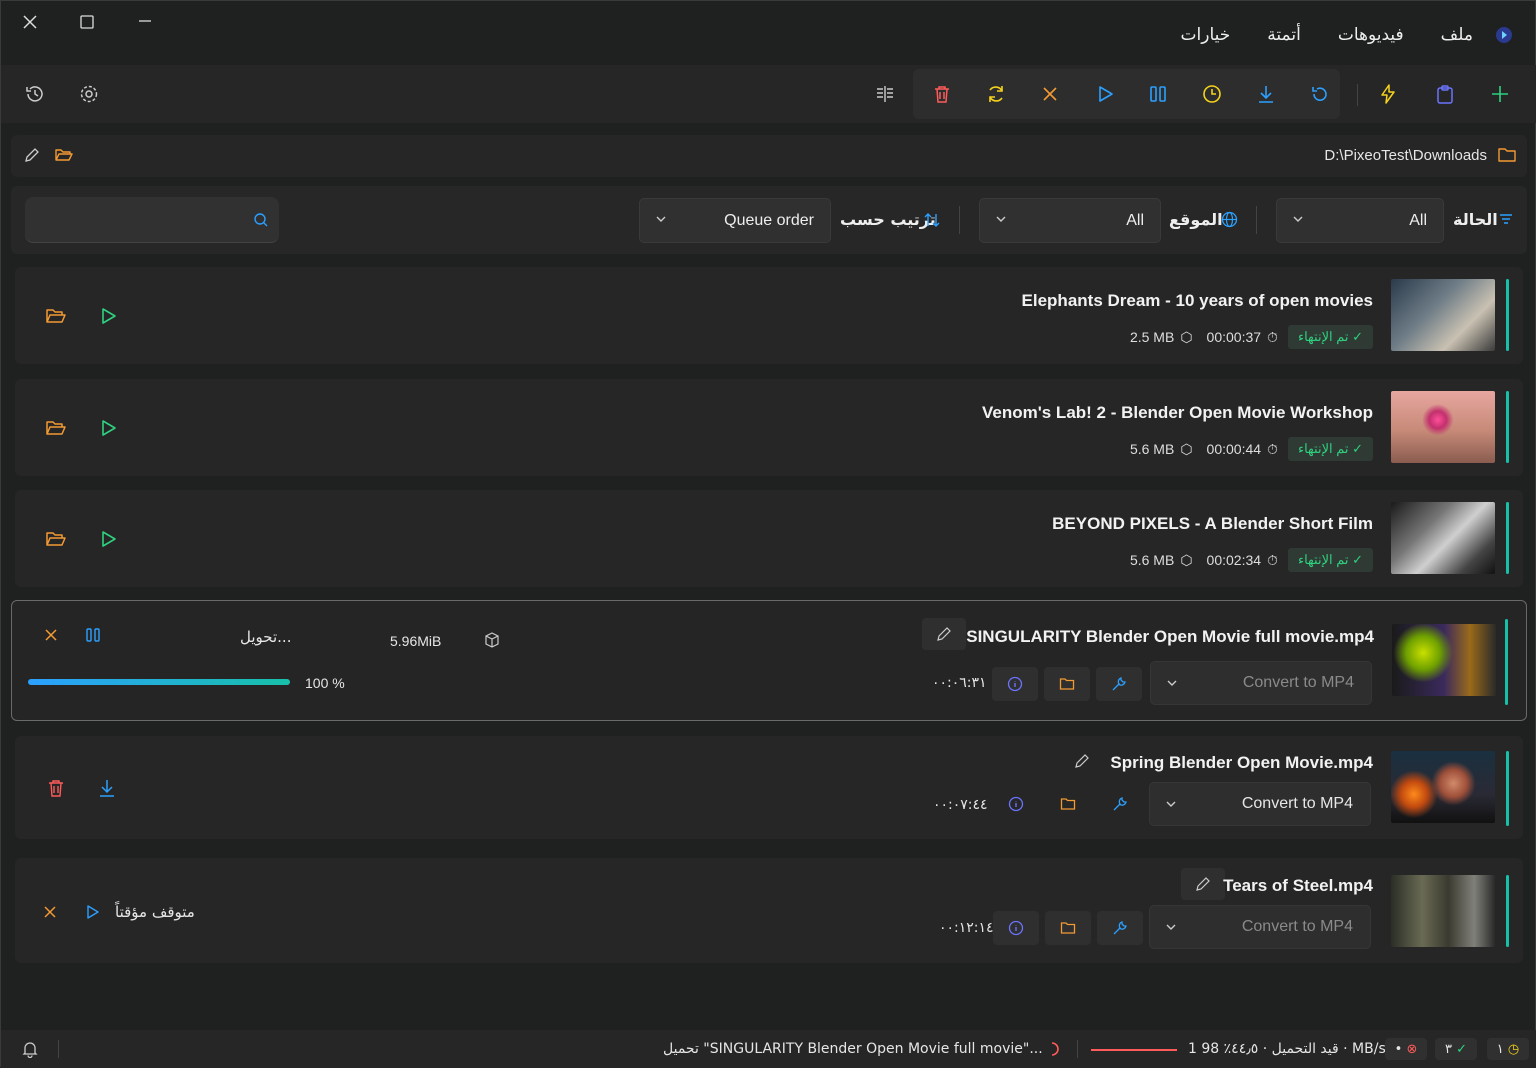 The width and height of the screenshot is (1536, 1068). What do you see at coordinates (107, 788) in the screenshot?
I see `download-item-button` at bounding box center [107, 788].